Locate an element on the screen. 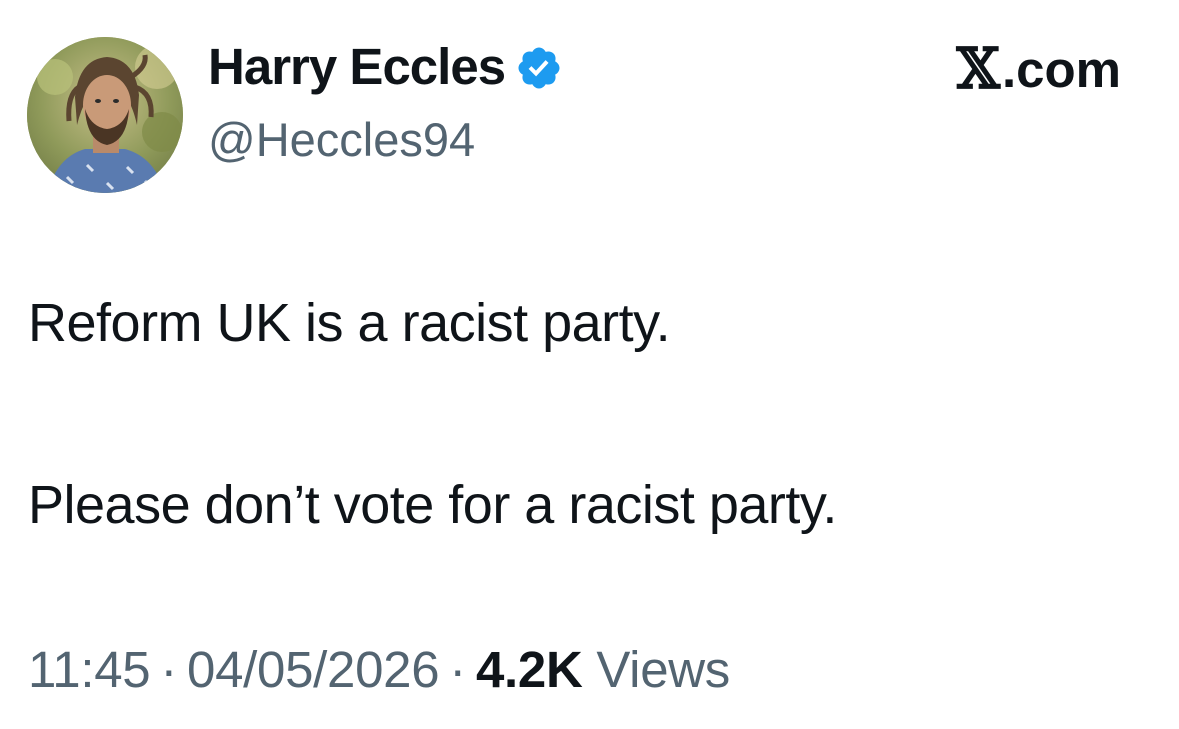  x-logo-icon: 𝕏 is located at coordinates (978, 69).